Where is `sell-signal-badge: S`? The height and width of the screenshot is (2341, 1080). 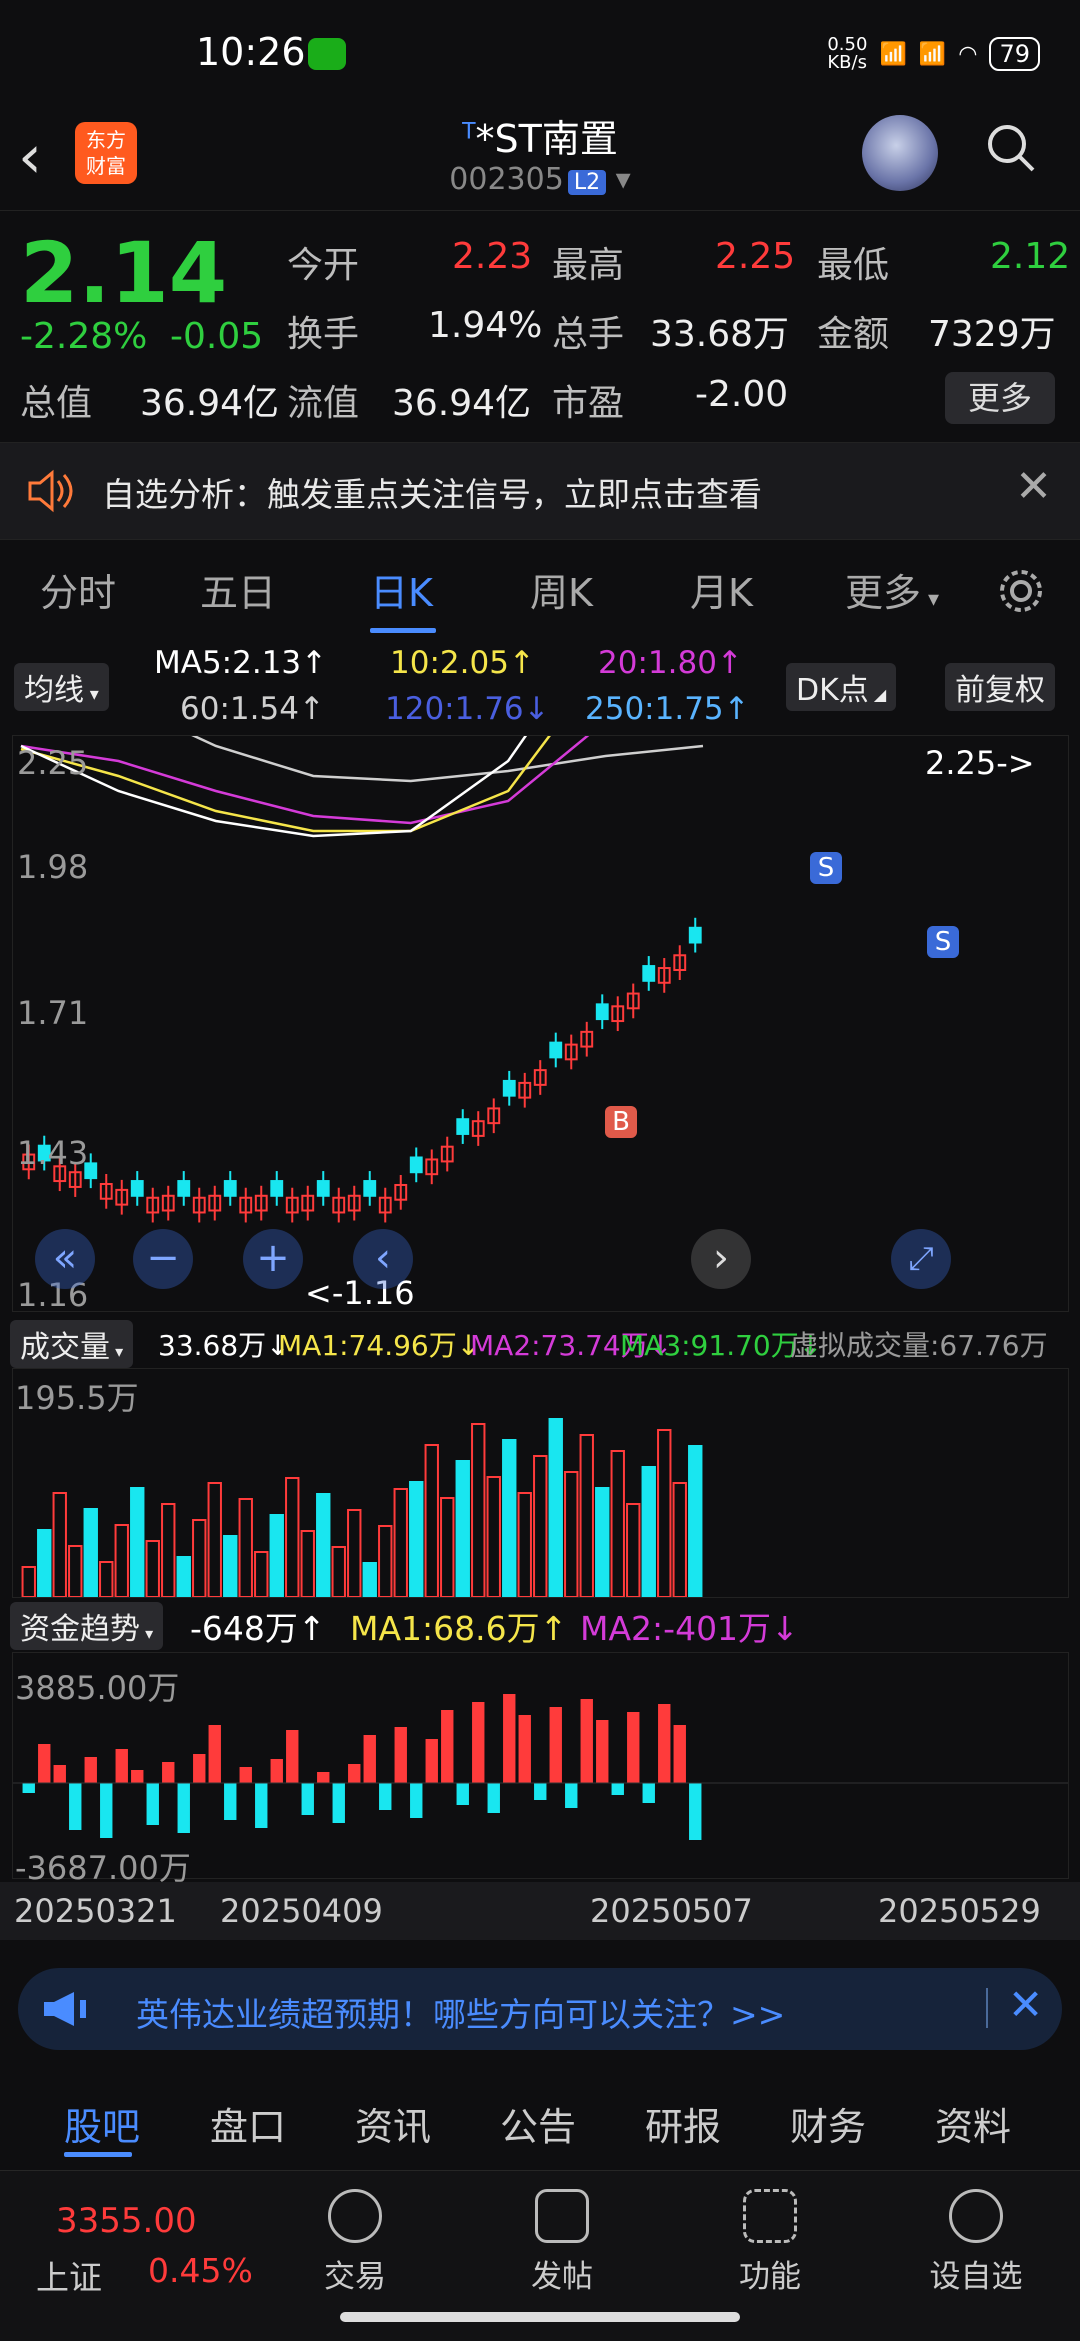 sell-signal-badge: S is located at coordinates (826, 868).